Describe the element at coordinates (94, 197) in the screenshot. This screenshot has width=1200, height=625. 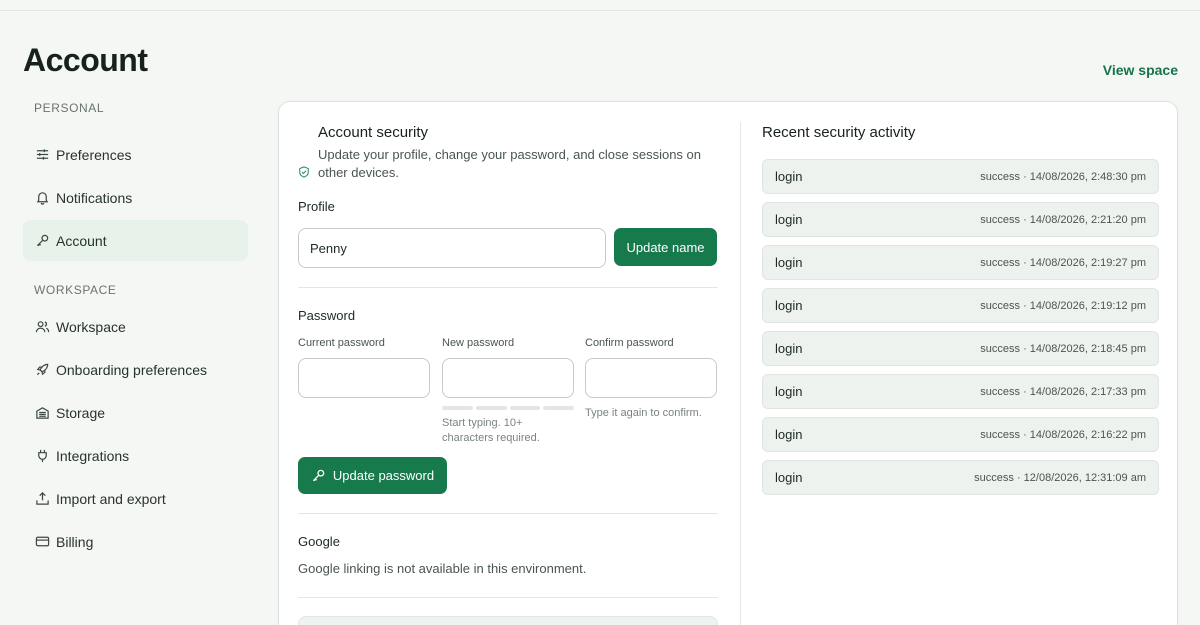
I see `sidebar-item-label: Notifications` at that location.